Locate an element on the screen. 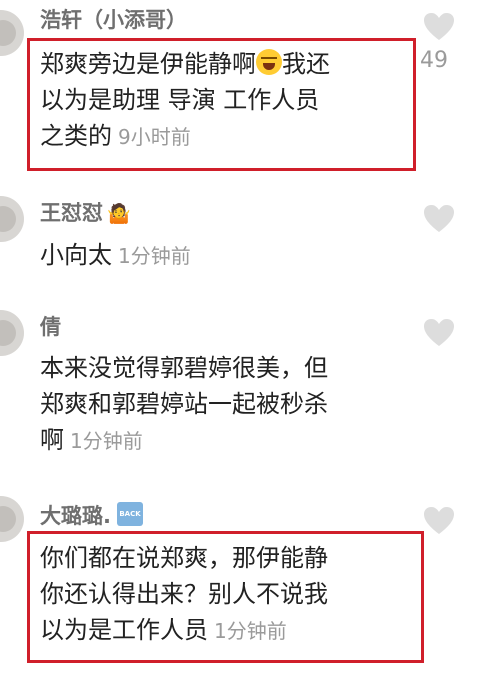 The height and width of the screenshot is (686, 478). comment-username: 倩 is located at coordinates (50, 326).